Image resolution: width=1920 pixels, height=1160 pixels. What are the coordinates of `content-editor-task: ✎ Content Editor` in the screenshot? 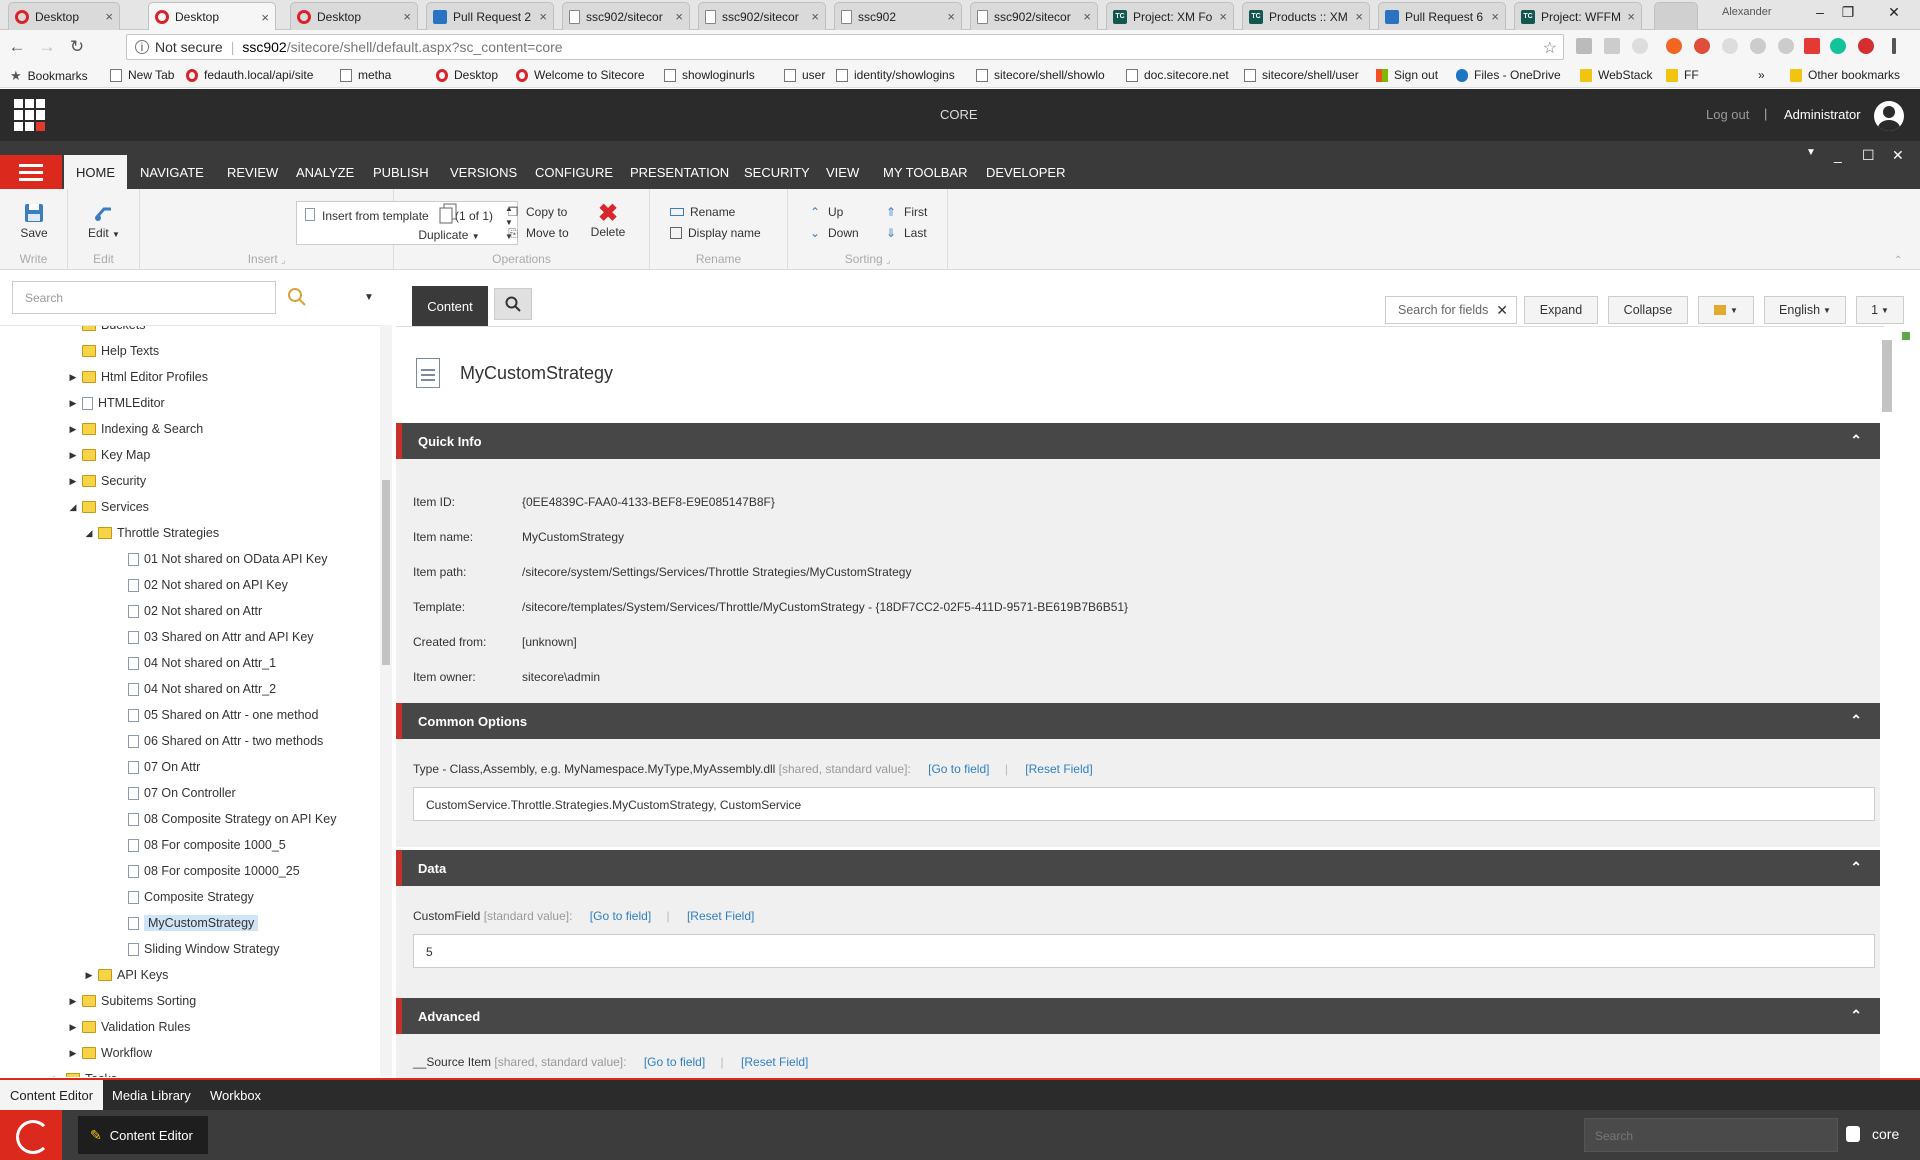 It's located at (143, 1135).